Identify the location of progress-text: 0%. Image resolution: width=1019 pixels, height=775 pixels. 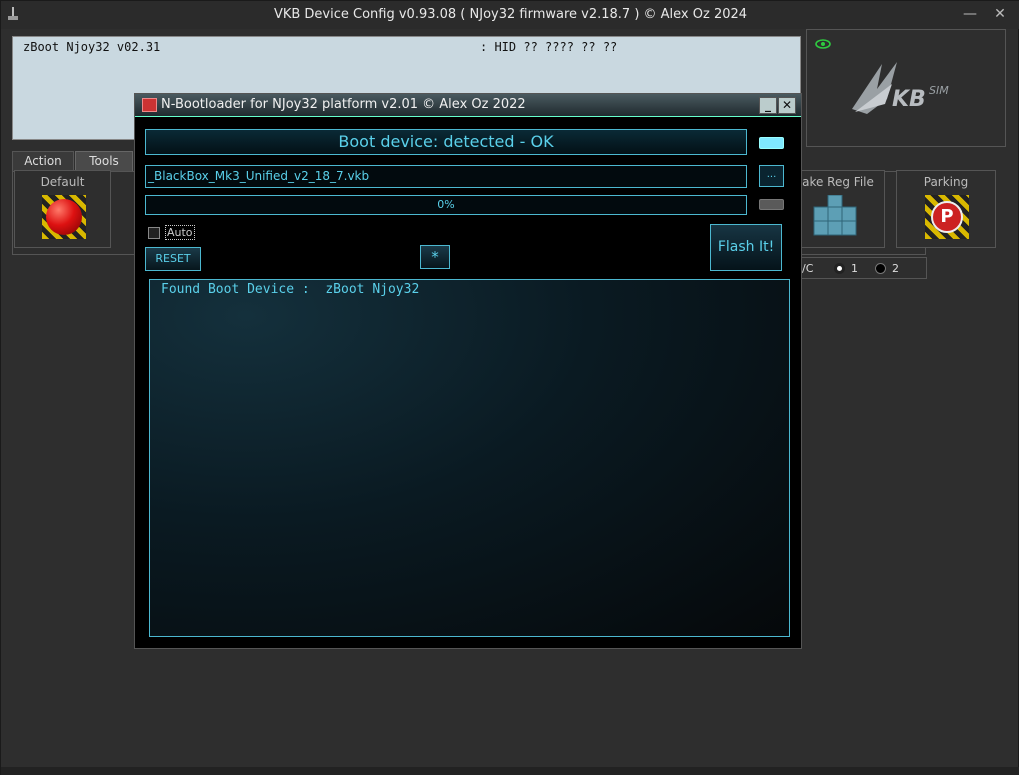
(446, 204).